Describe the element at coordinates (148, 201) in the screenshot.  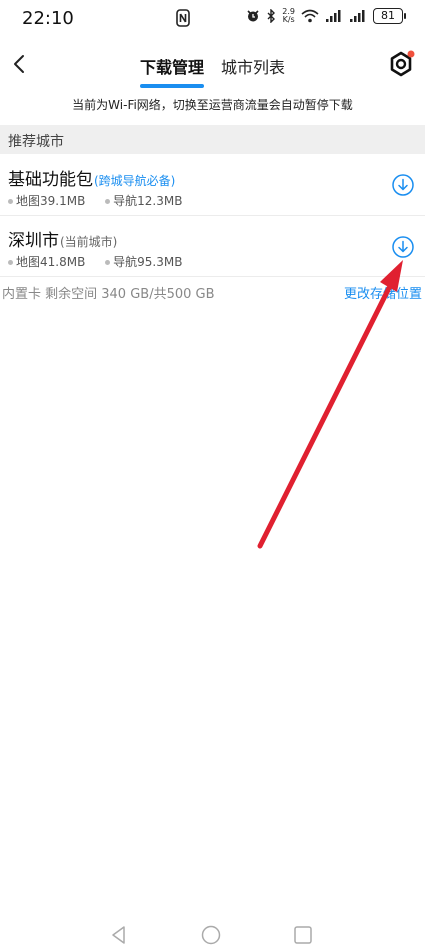
I see `nav-size: 导航12.3MB` at that location.